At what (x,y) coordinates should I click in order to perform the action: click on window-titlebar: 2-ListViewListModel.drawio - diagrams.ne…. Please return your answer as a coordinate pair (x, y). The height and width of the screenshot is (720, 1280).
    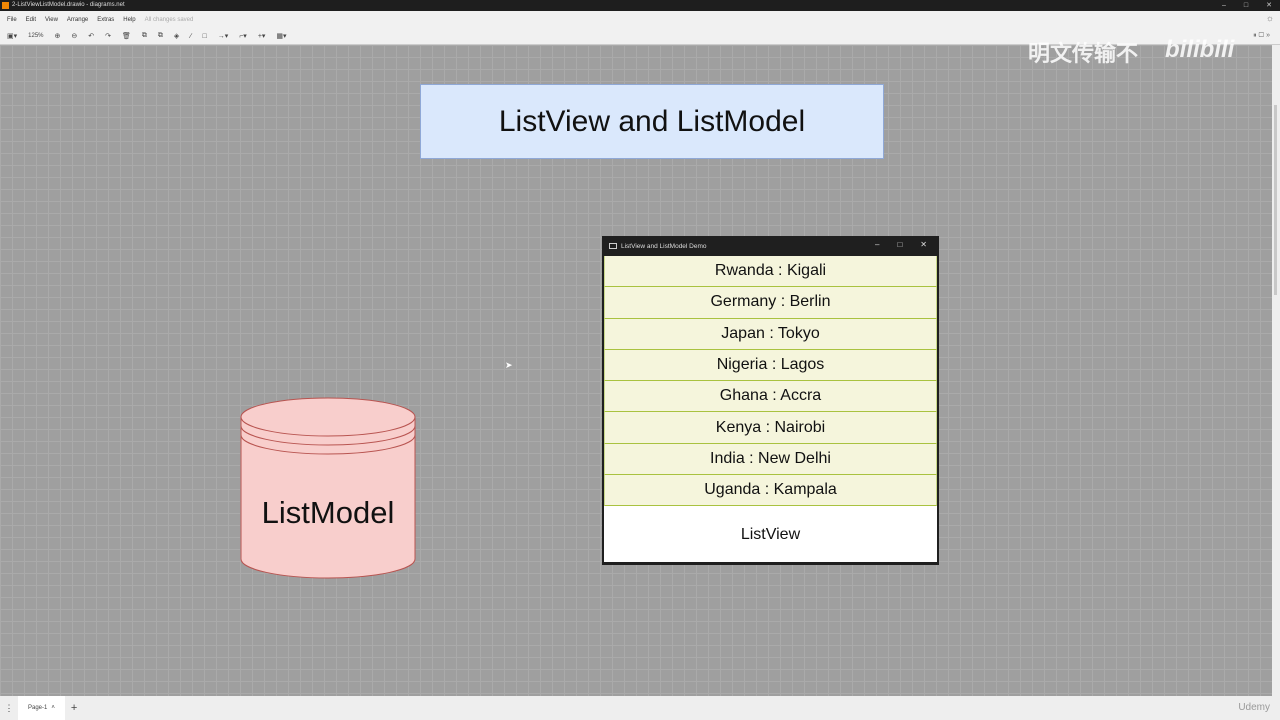
    Looking at the image, I should click on (640, 5).